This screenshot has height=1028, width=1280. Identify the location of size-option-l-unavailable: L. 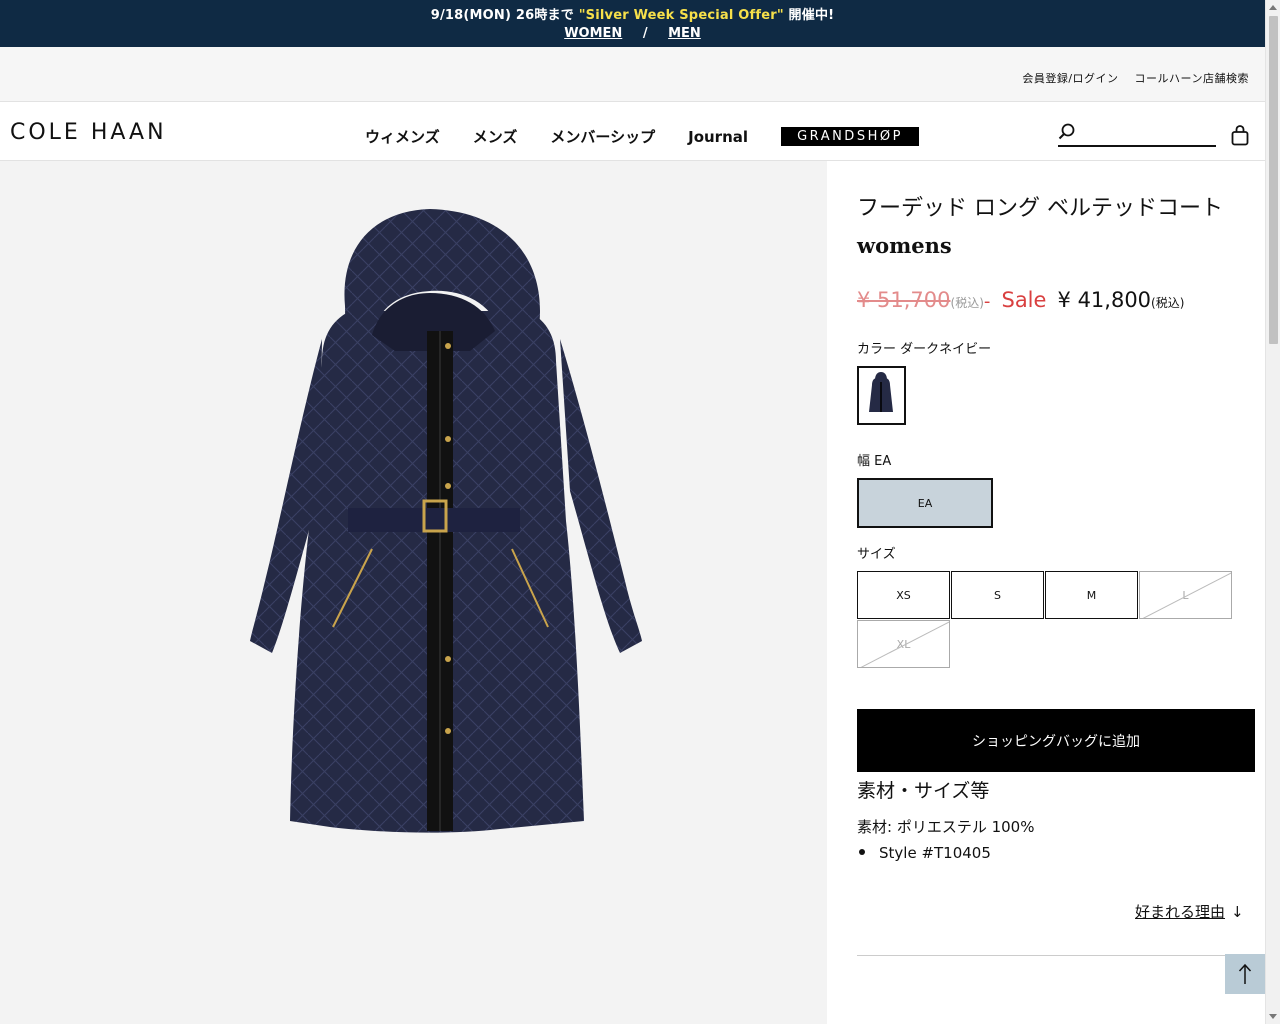
(1185, 595).